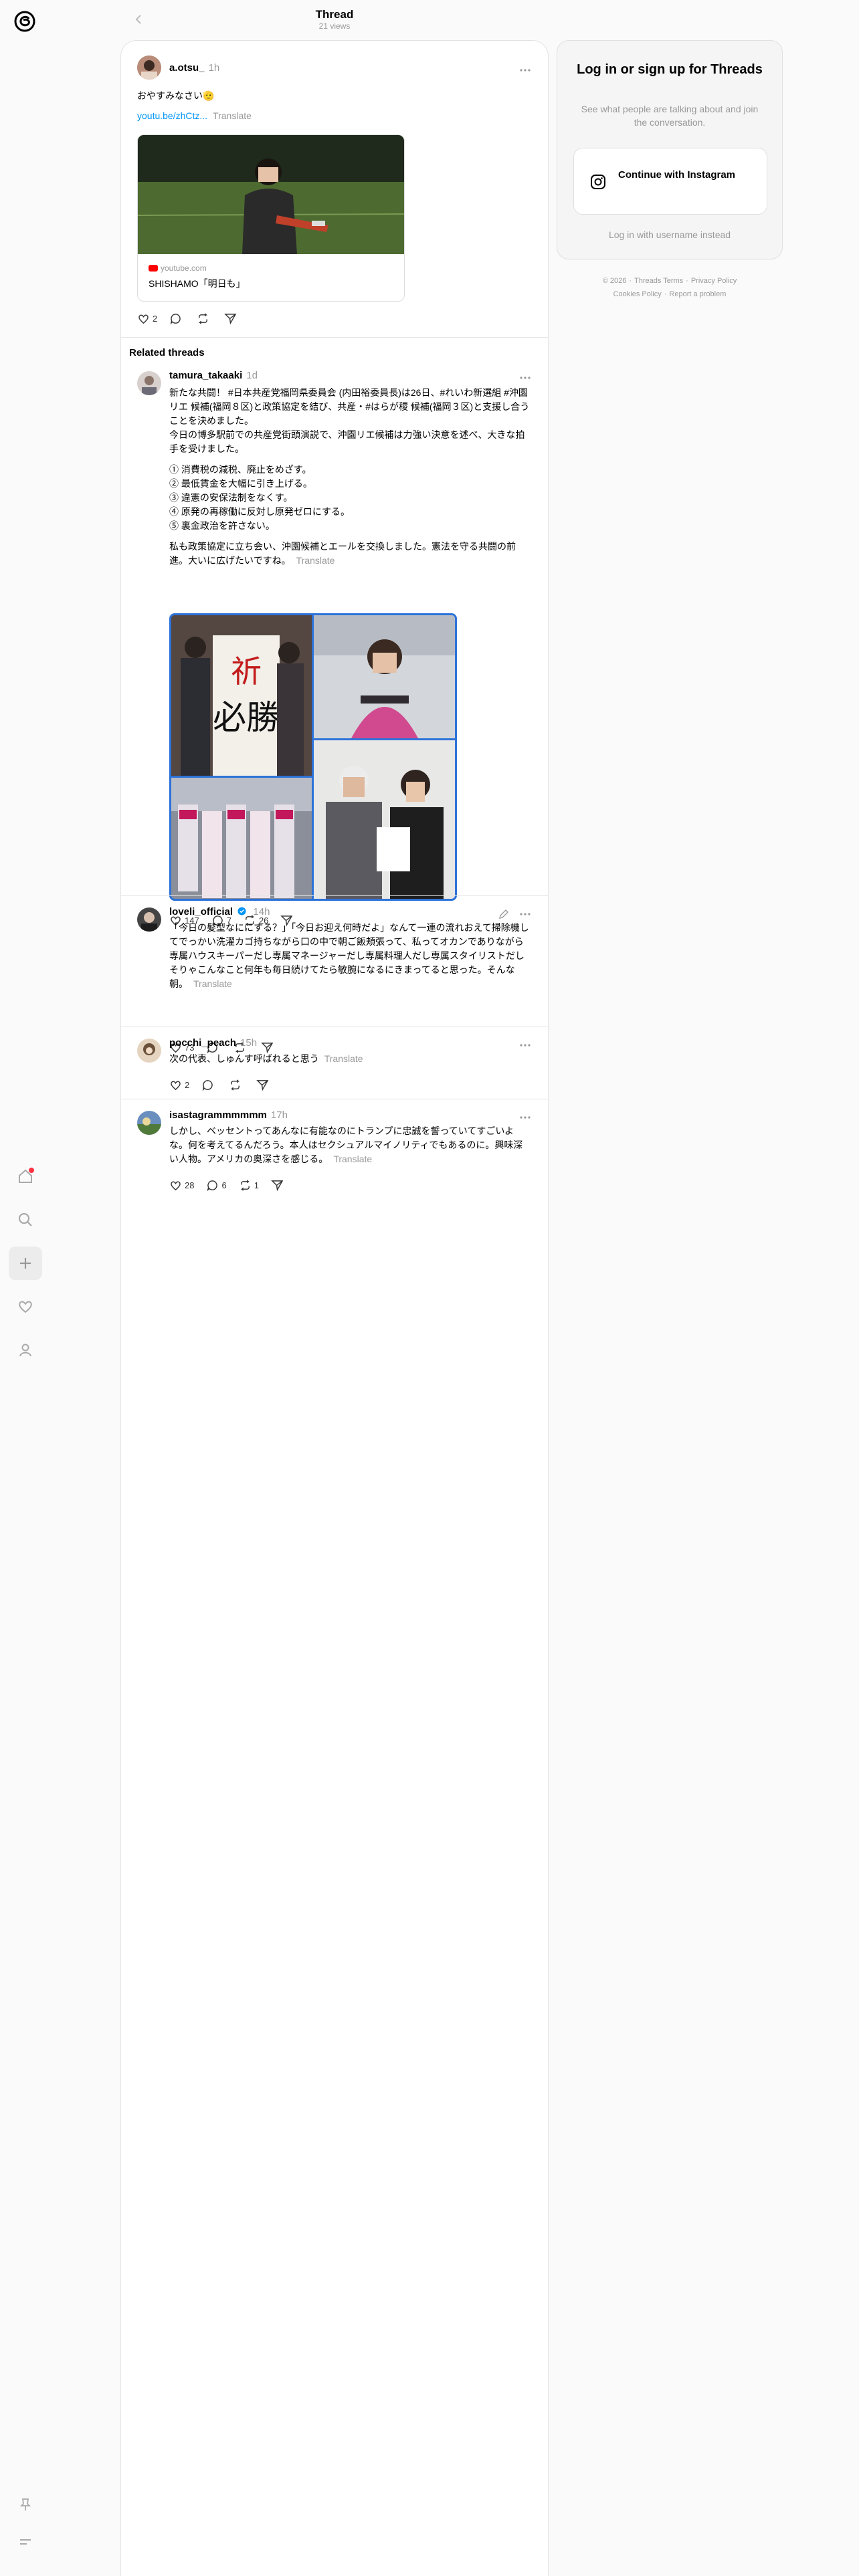 The width and height of the screenshot is (859, 2576). What do you see at coordinates (242, 838) in the screenshot?
I see `photo-street-signs` at bounding box center [242, 838].